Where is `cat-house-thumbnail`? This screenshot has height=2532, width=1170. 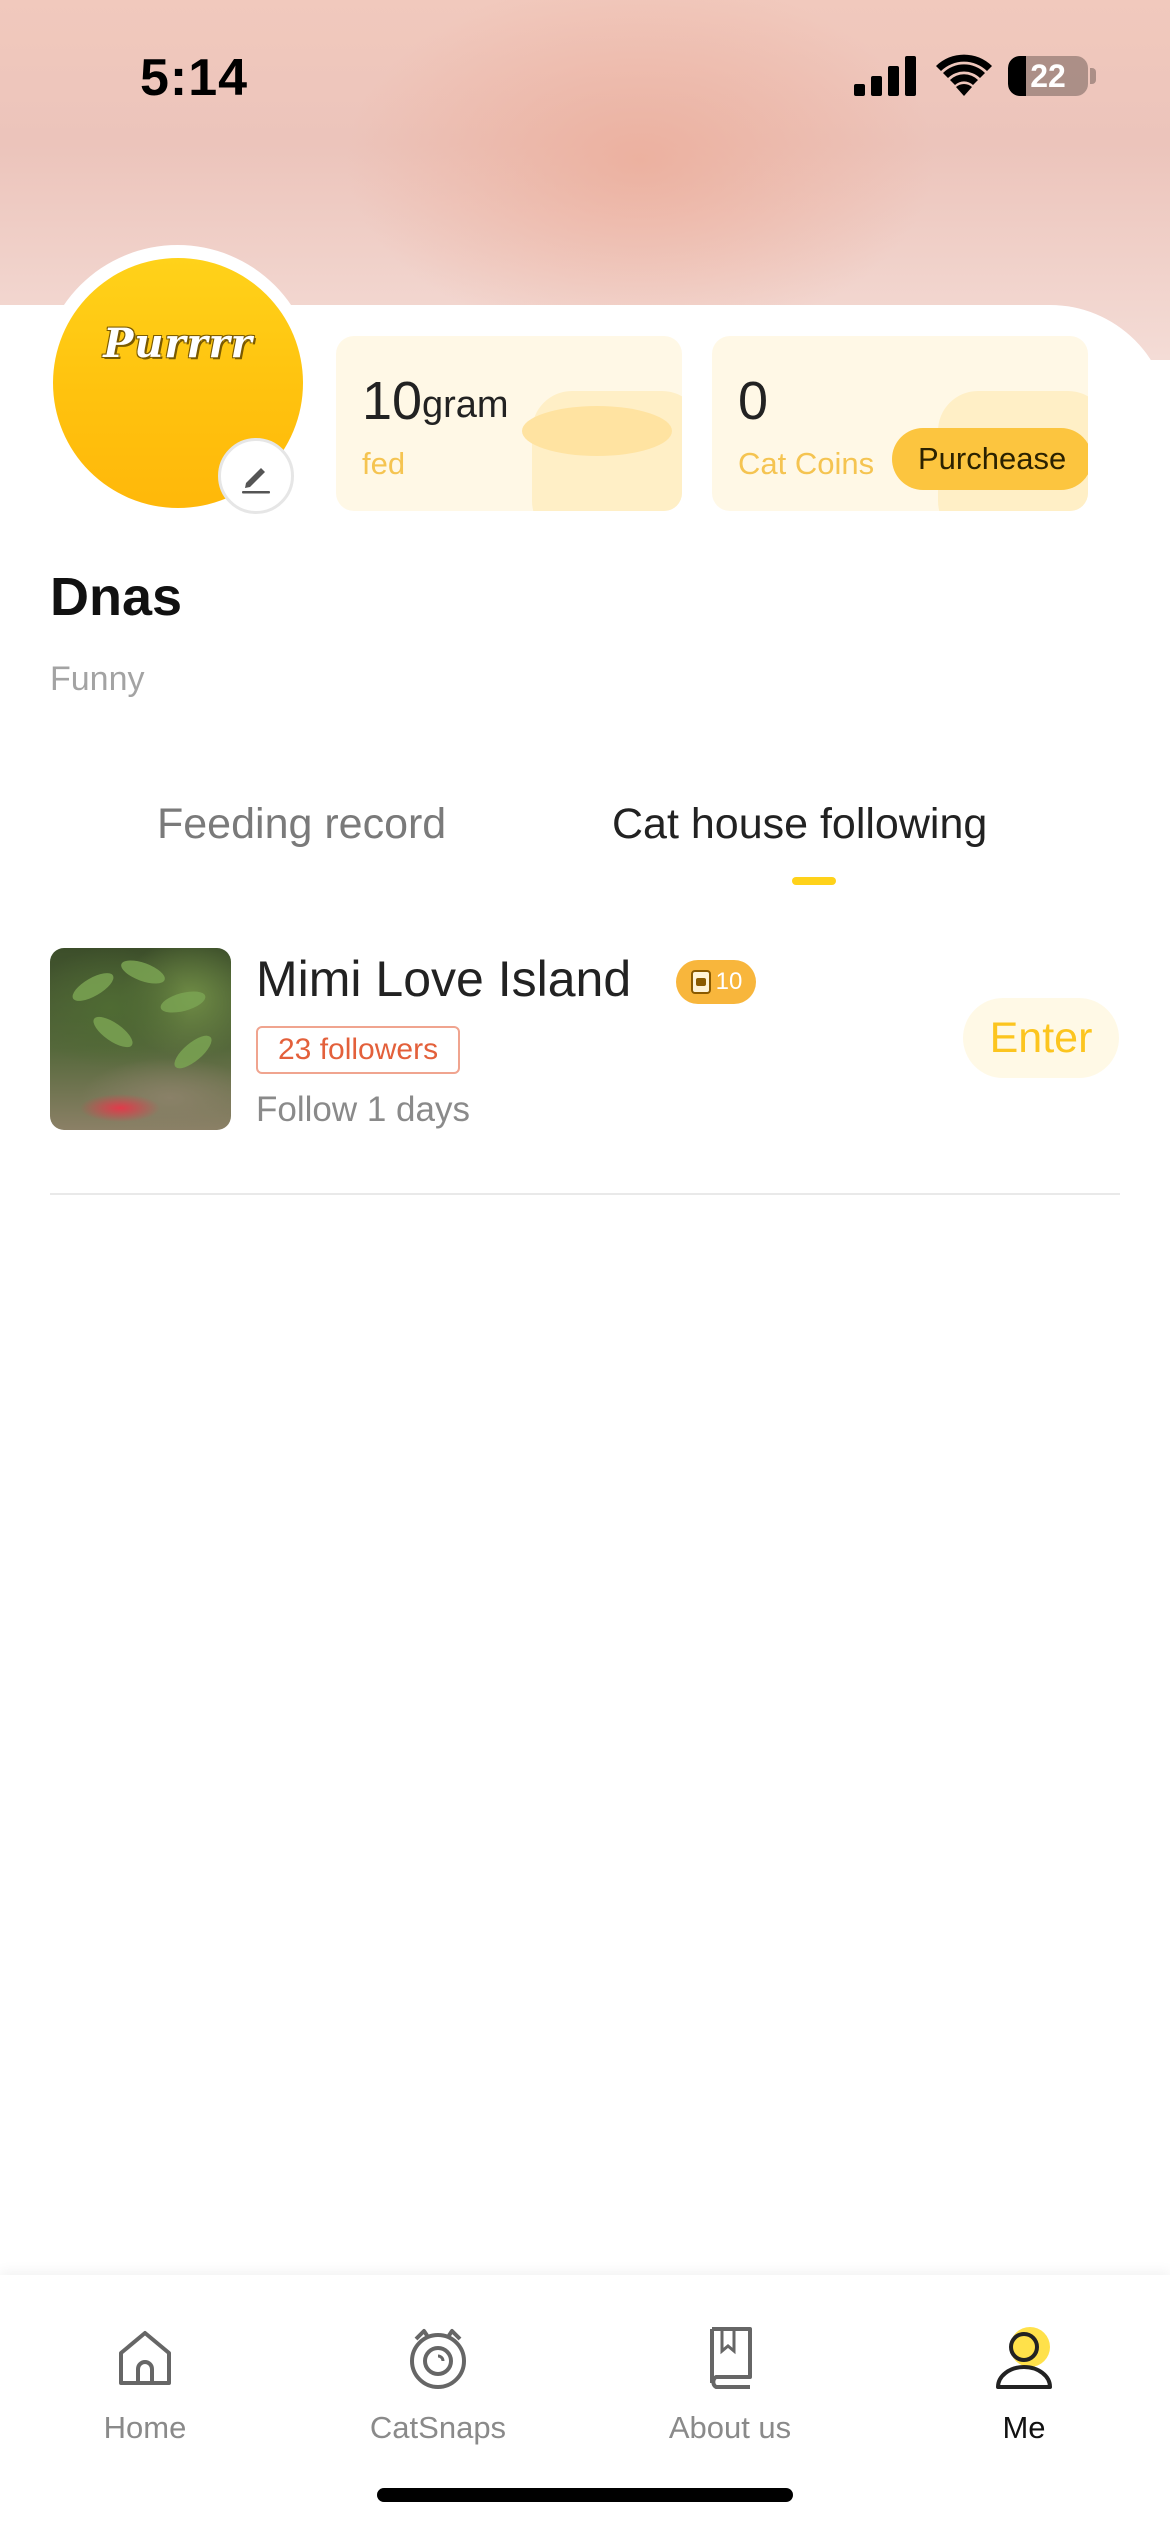 cat-house-thumbnail is located at coordinates (140, 1039).